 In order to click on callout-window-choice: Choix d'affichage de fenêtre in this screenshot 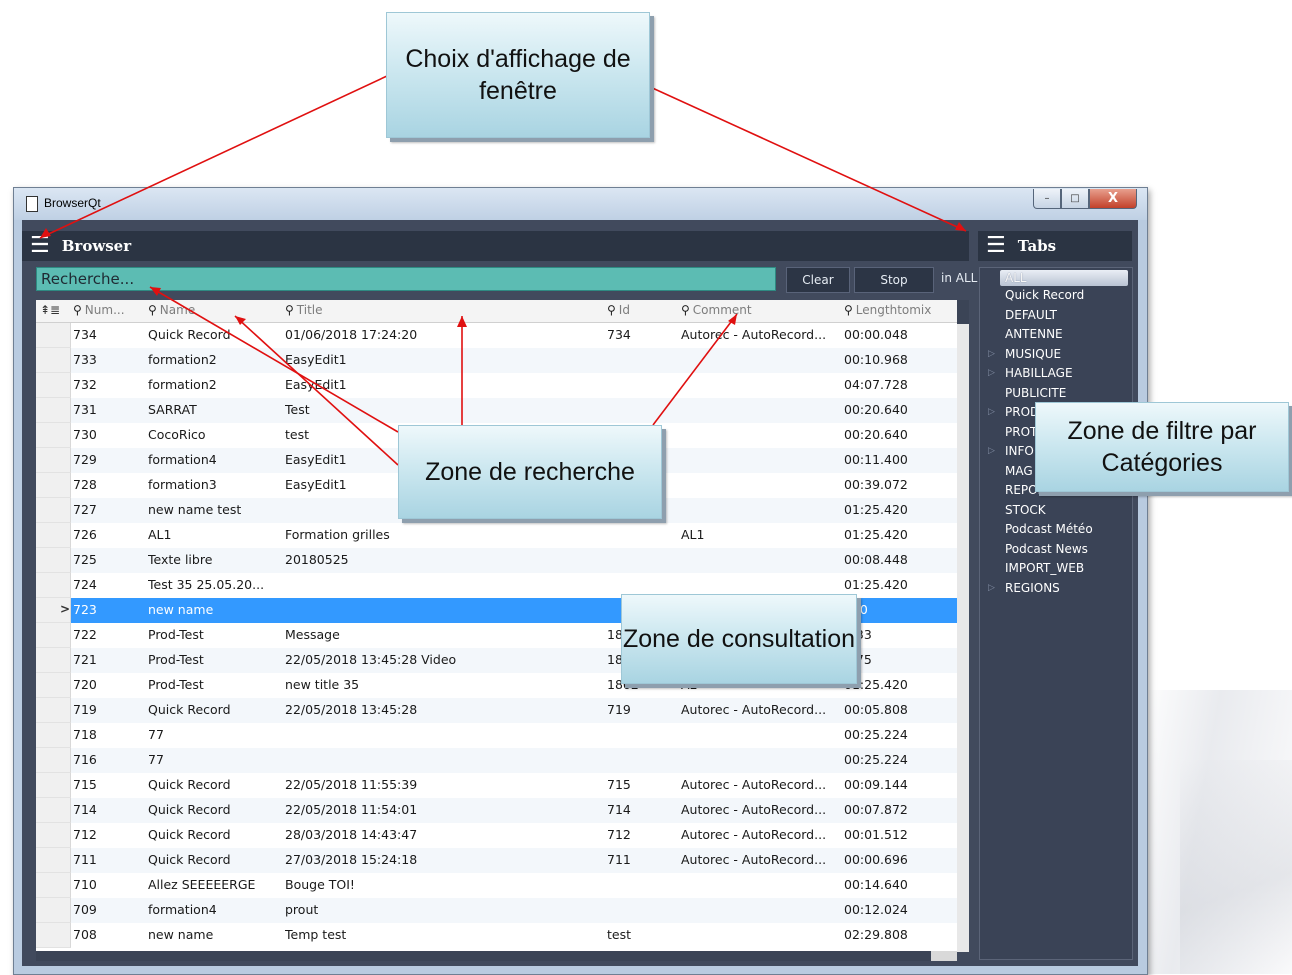, I will do `click(518, 75)`.